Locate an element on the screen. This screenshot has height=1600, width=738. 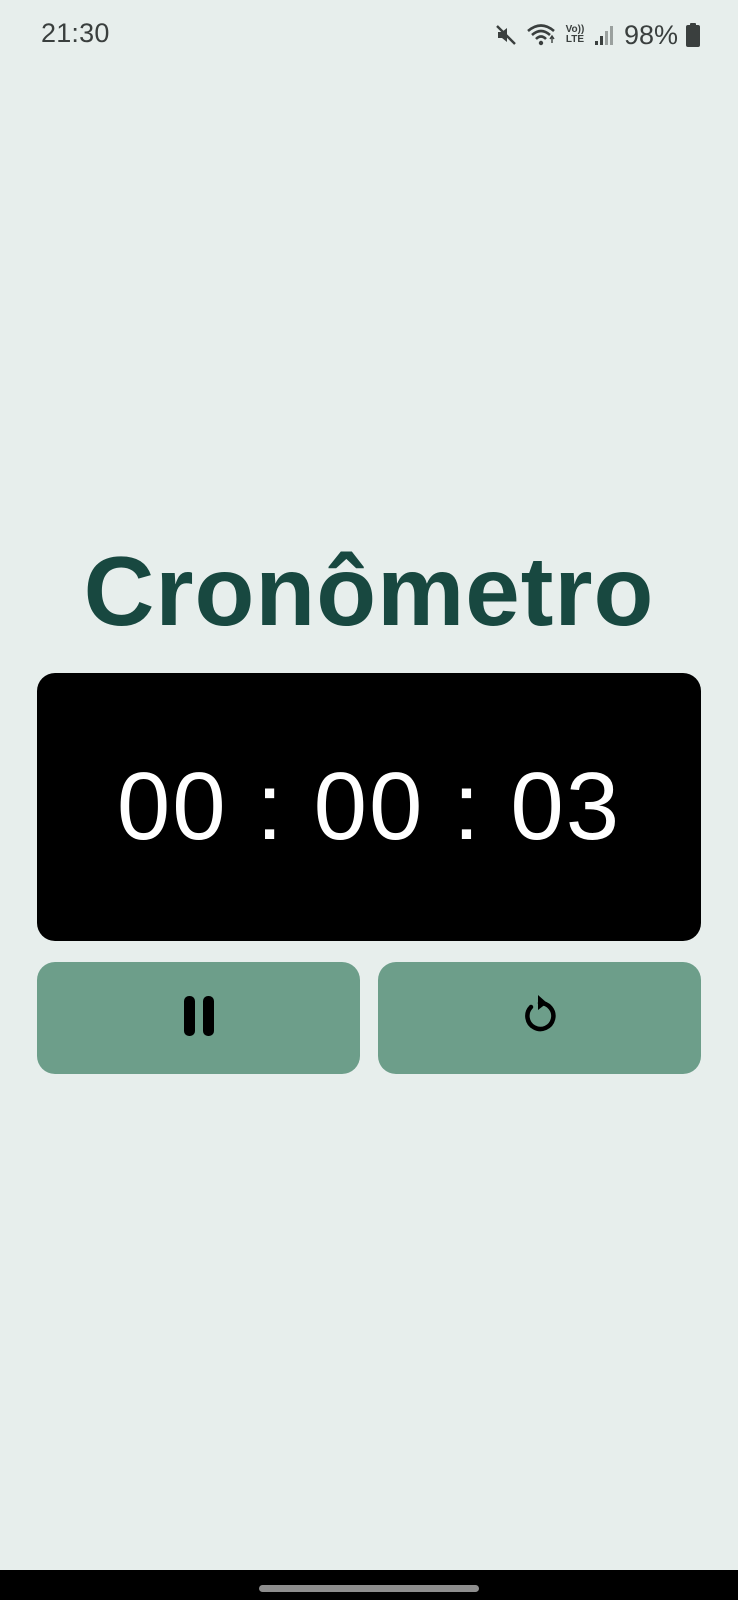
reset-icon is located at coordinates (540, 1018).